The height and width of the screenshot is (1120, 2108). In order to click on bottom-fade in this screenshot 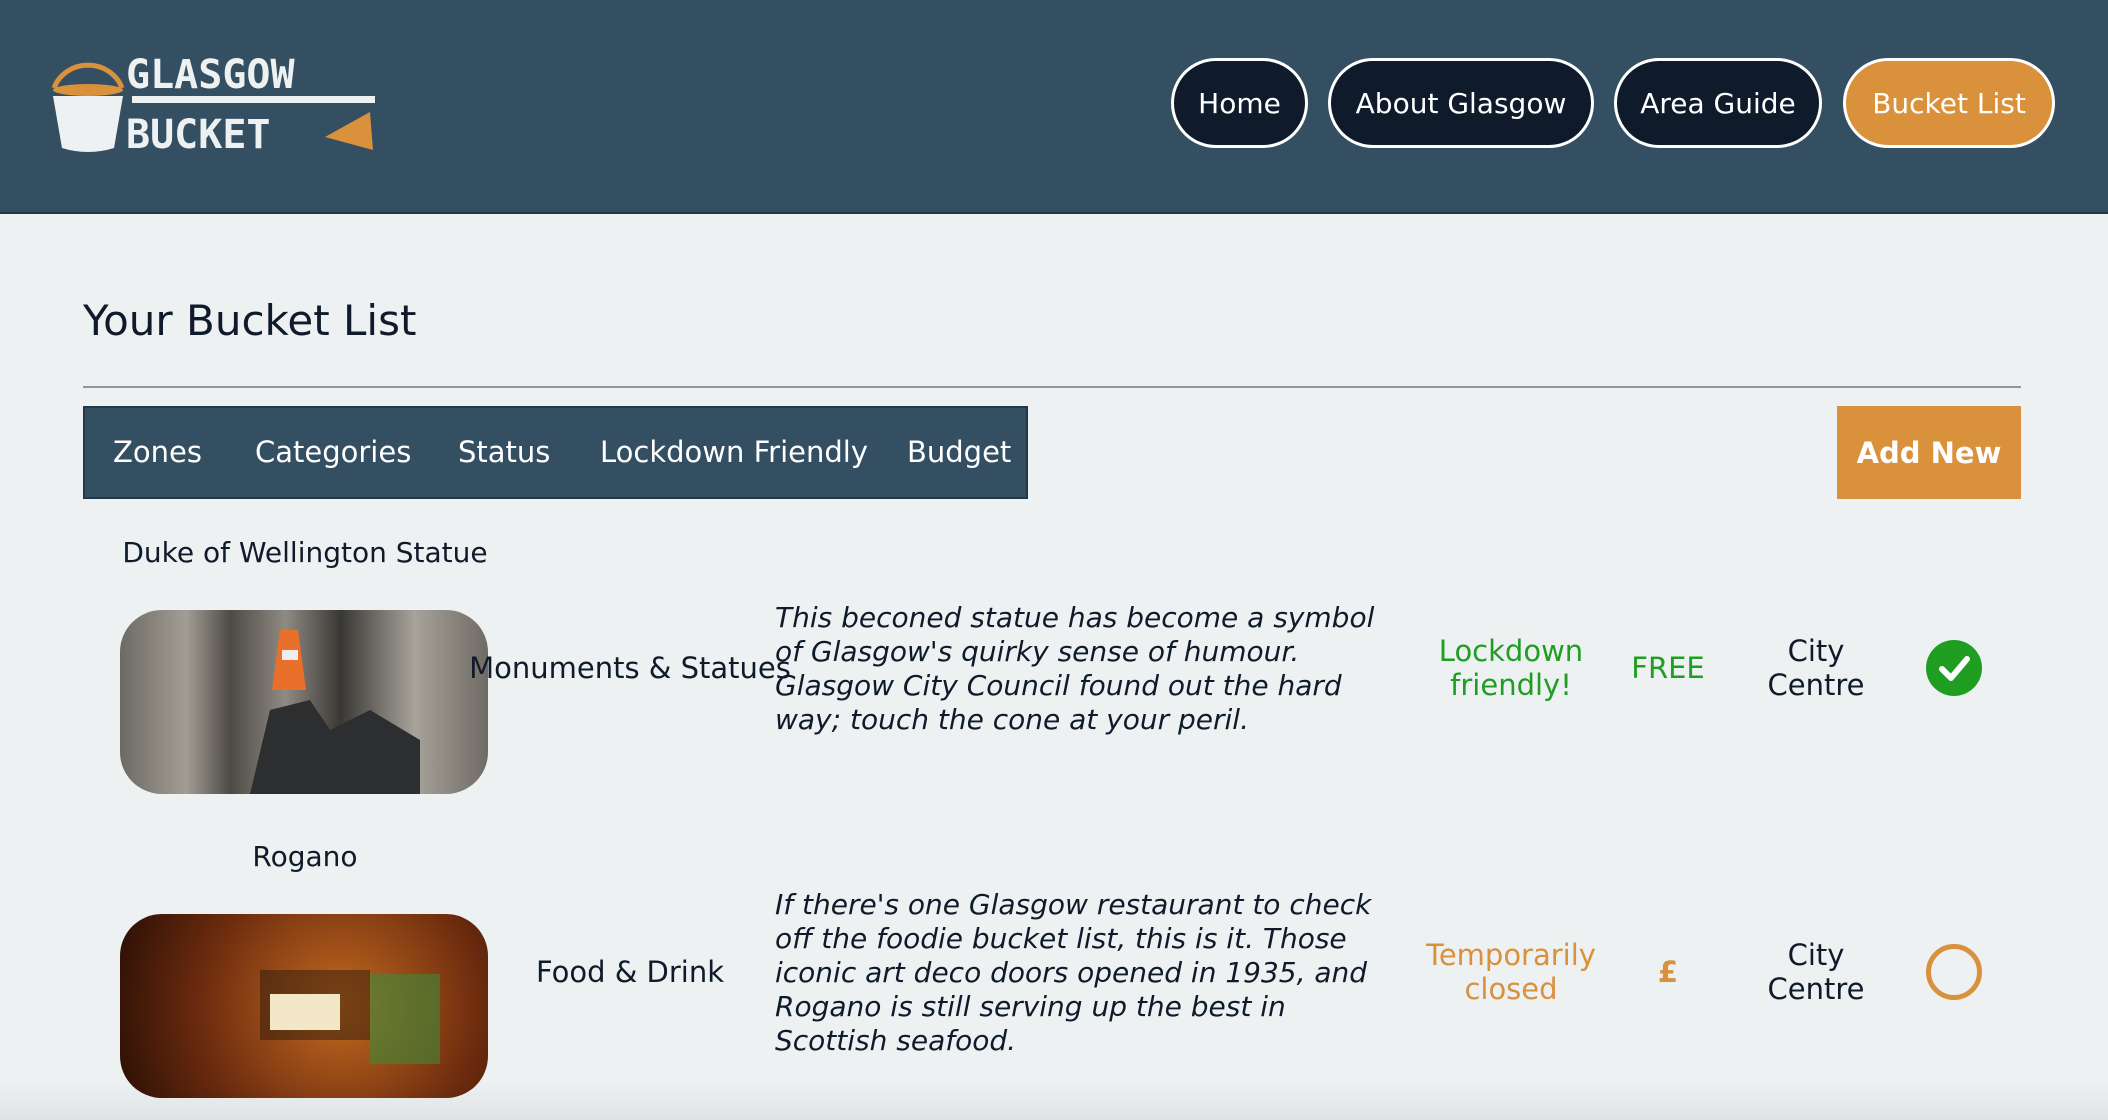, I will do `click(1054, 1100)`.